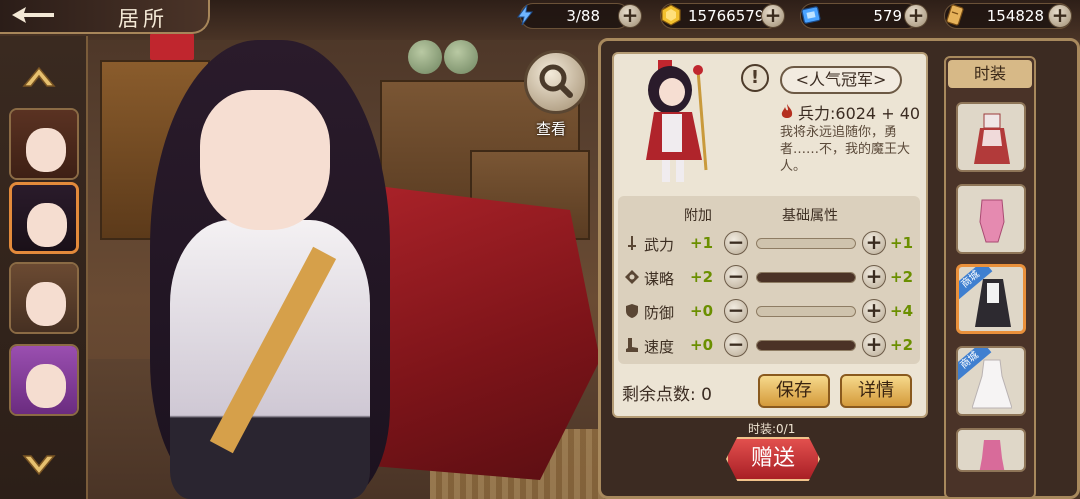 This screenshot has height=499, width=1080. What do you see at coordinates (736, 277) in the screenshot?
I see `decrease-strategy-button: −` at bounding box center [736, 277].